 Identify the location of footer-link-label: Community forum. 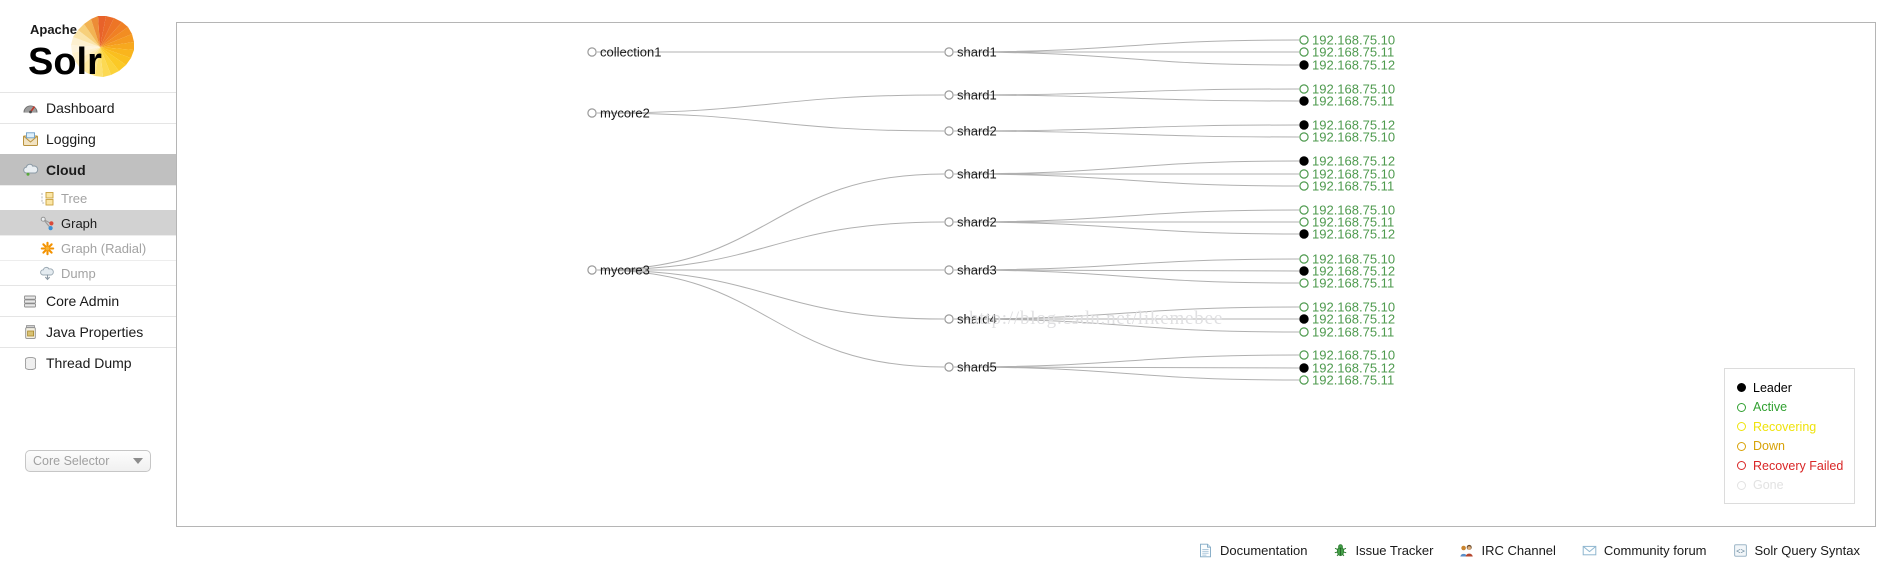
(1655, 550).